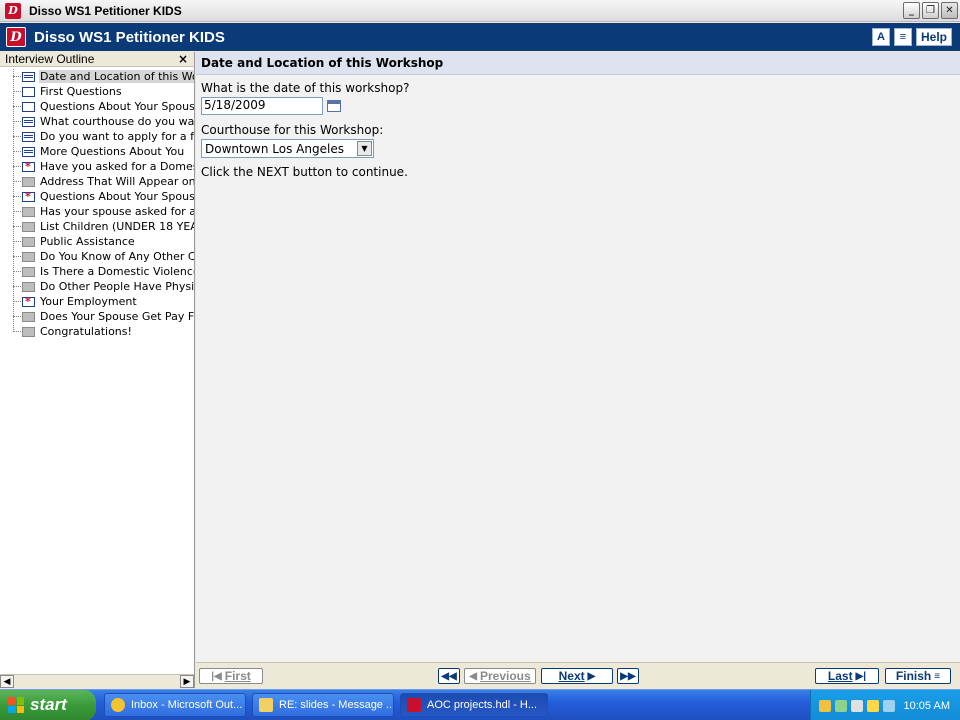 The width and height of the screenshot is (960, 720). Describe the element at coordinates (847, 676) in the screenshot. I see `last-button: Last ▶|` at that location.